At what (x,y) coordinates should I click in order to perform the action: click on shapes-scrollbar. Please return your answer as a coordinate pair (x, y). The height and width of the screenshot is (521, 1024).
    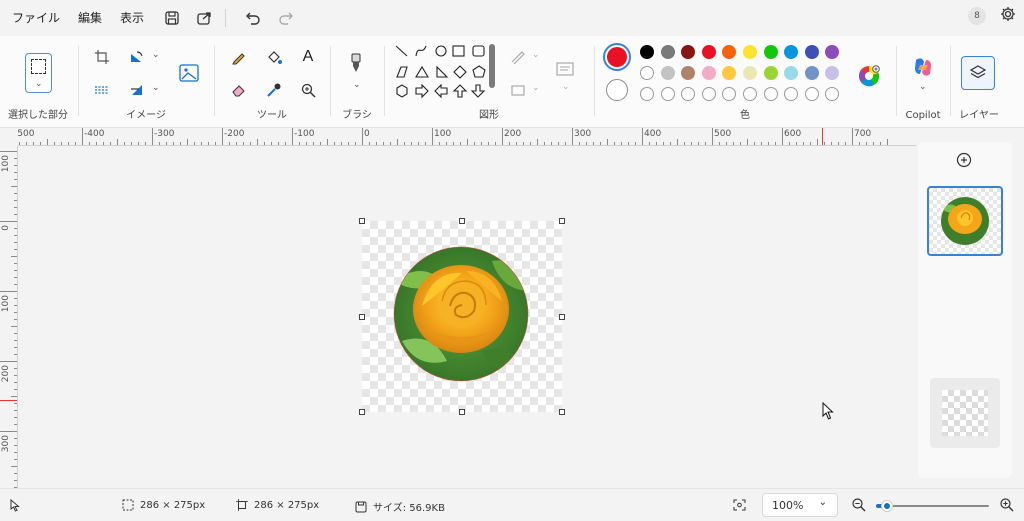
    Looking at the image, I should click on (492, 66).